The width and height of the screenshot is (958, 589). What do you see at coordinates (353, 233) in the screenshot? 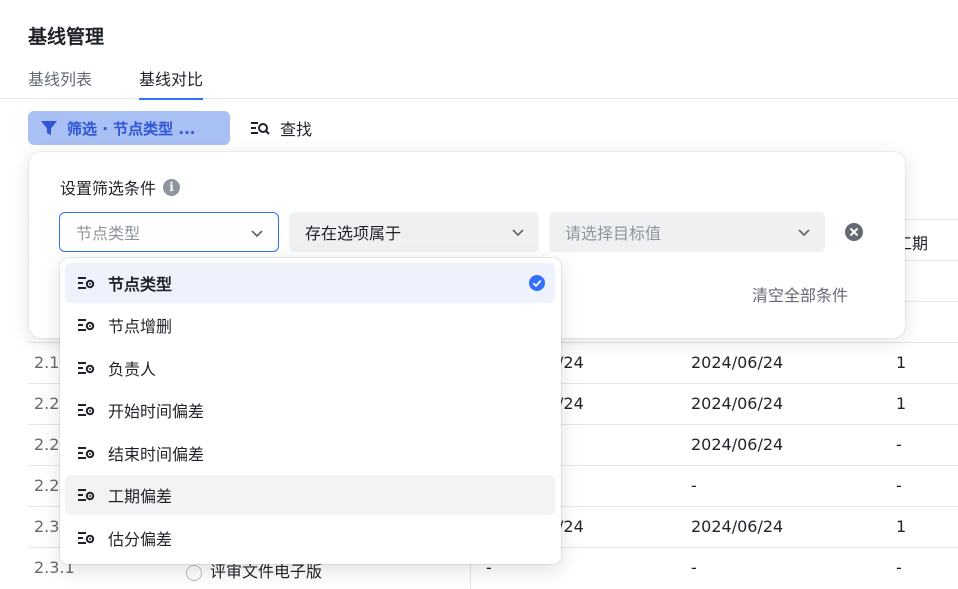
I see `operator-select-value: 存在选项属于` at bounding box center [353, 233].